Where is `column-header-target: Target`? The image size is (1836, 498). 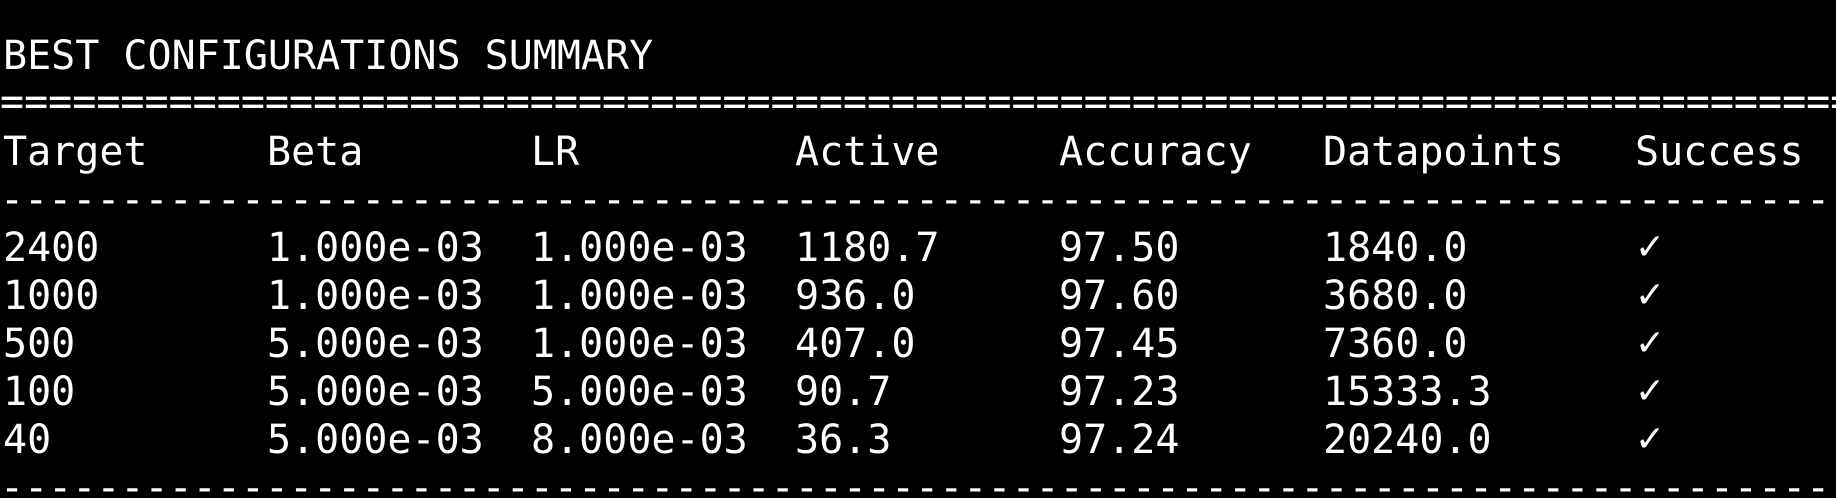
column-header-target: Target is located at coordinates (75, 152).